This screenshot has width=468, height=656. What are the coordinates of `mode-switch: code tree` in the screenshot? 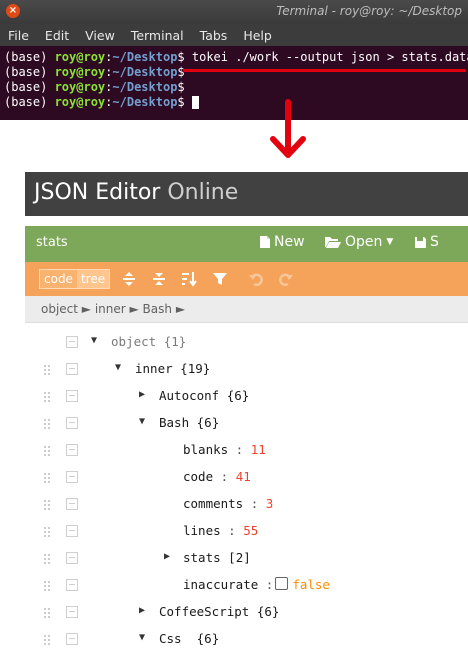 It's located at (75, 279).